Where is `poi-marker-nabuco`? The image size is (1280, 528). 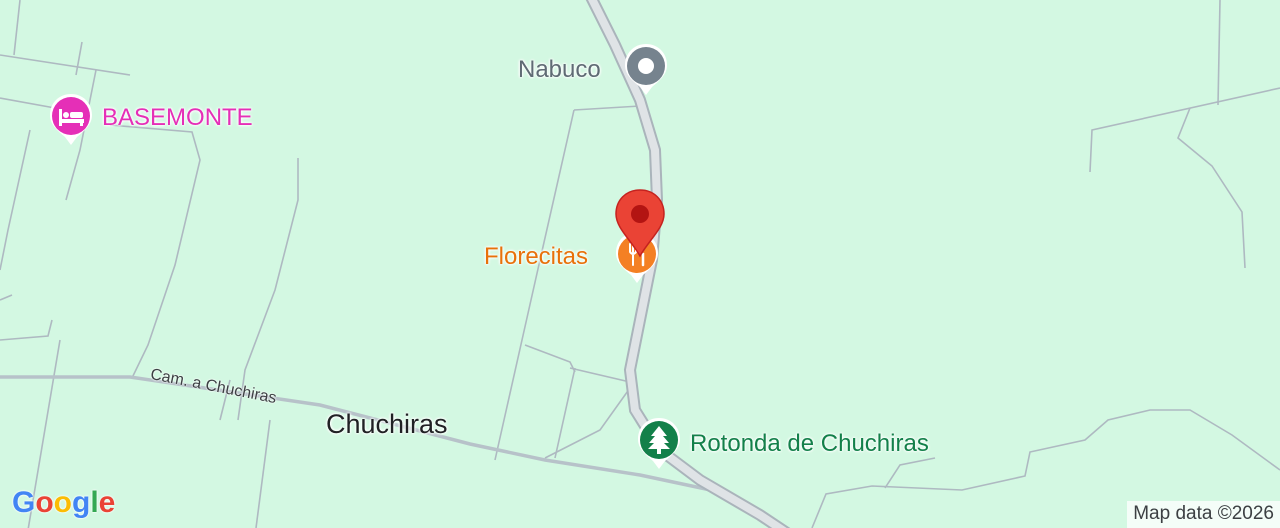
poi-marker-nabuco is located at coordinates (646, 70).